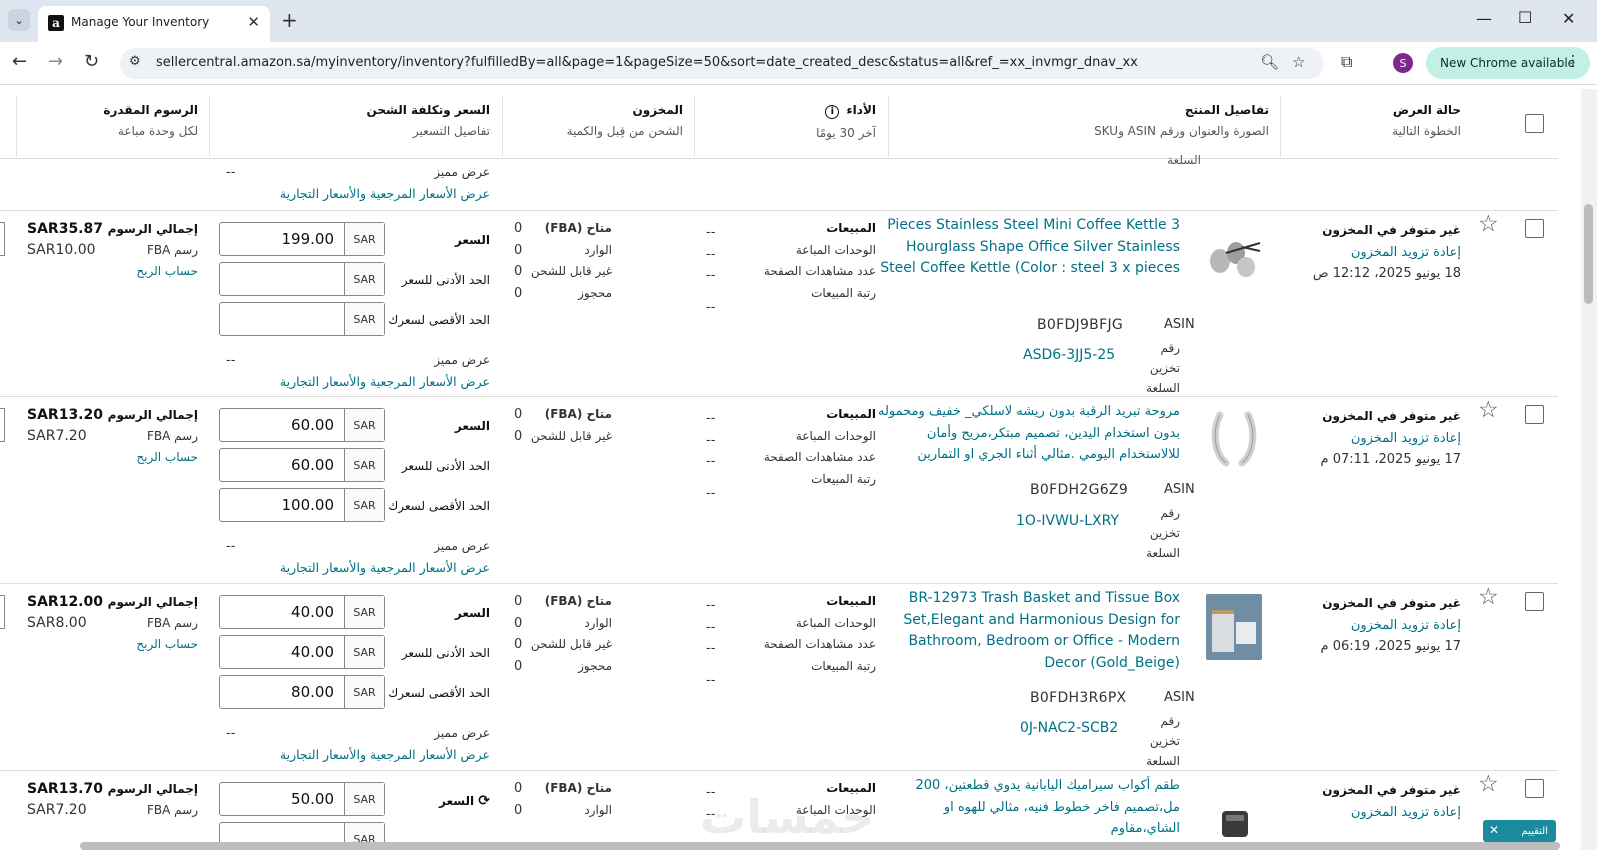  What do you see at coordinates (1184, 160) in the screenshot?
I see `sku-label-tail: السلعة` at bounding box center [1184, 160].